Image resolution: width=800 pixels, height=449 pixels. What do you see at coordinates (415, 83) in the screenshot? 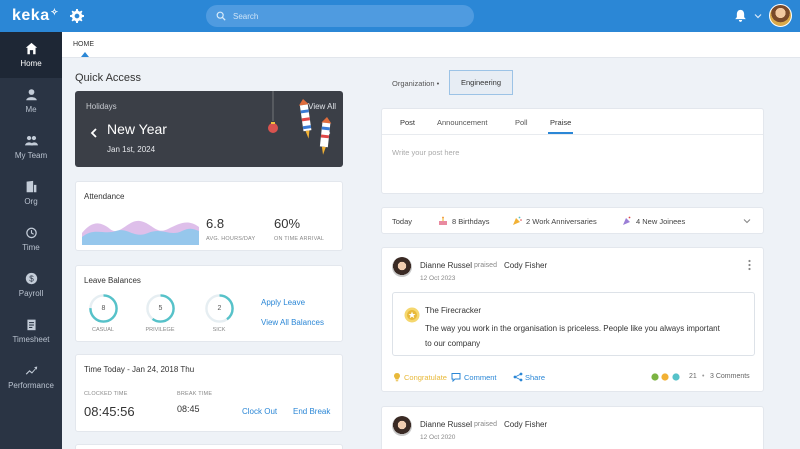
I see `tab-organization: Organization •` at bounding box center [415, 83].